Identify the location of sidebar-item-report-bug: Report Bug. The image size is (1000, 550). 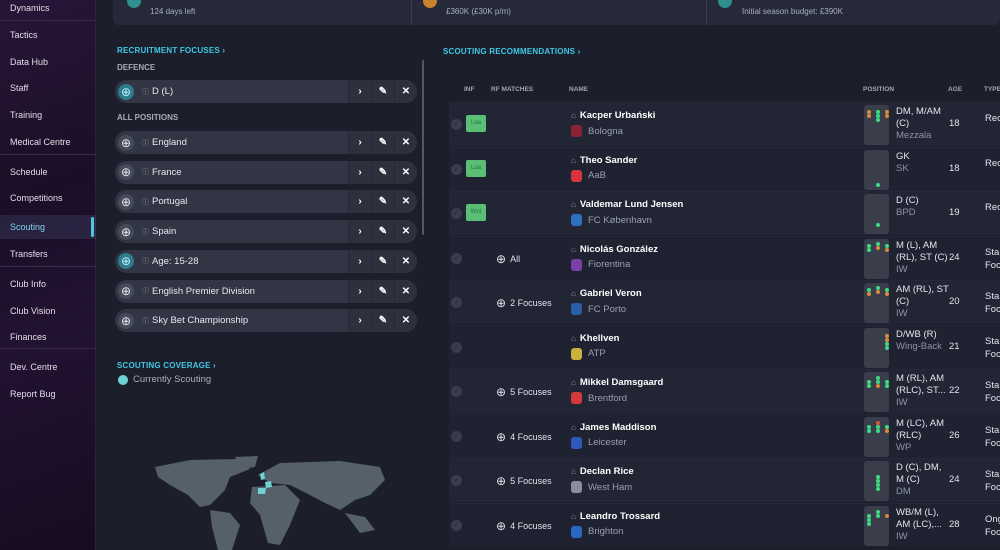
(33, 394).